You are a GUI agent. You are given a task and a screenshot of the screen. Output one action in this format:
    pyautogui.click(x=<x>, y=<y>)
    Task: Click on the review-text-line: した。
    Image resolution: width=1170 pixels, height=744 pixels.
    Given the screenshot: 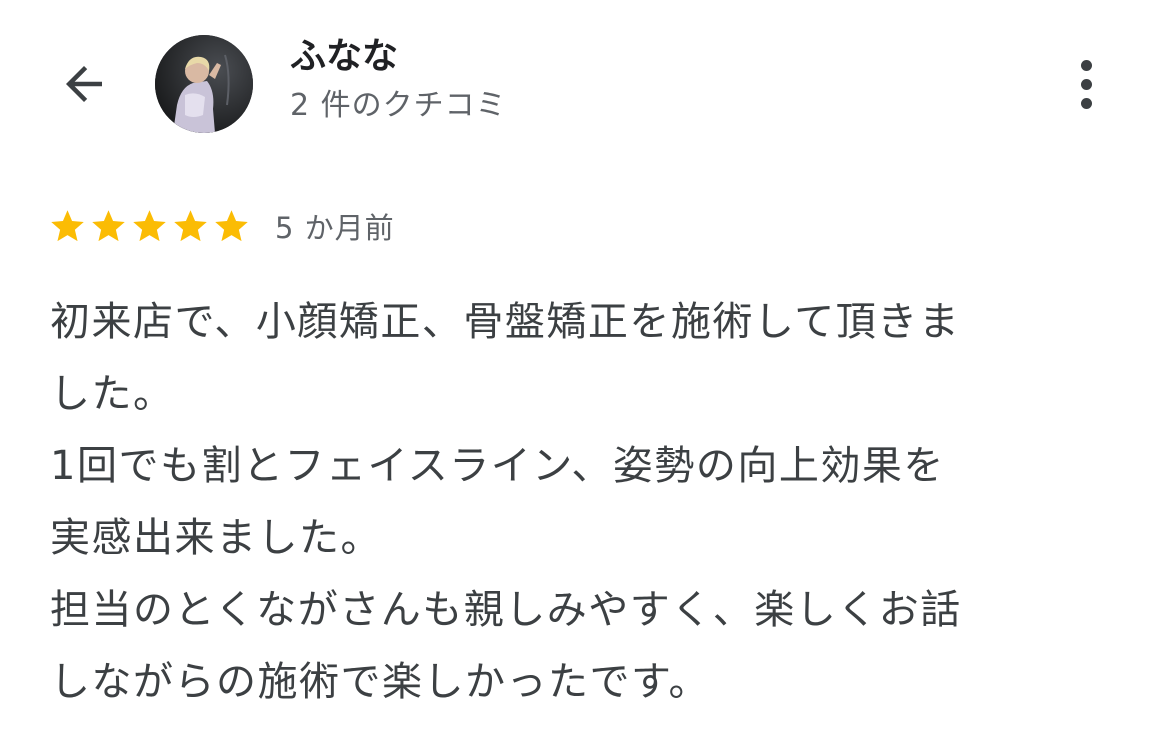 What is the action you would take?
    pyautogui.click(x=112, y=394)
    